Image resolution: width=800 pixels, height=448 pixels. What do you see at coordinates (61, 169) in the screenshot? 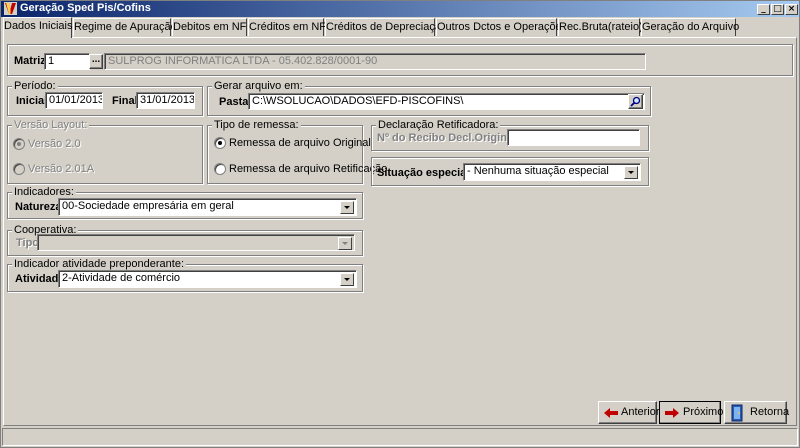
I see `versao-2-01a-label: Versão 2.01A` at bounding box center [61, 169].